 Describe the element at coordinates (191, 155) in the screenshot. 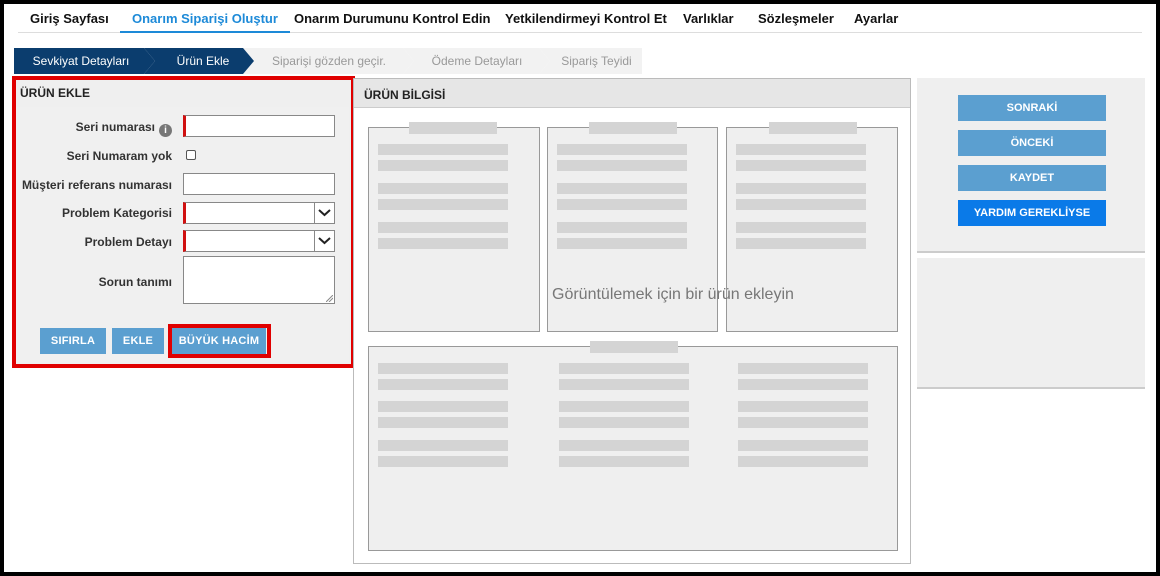

I see `no-serial-checkbox` at that location.